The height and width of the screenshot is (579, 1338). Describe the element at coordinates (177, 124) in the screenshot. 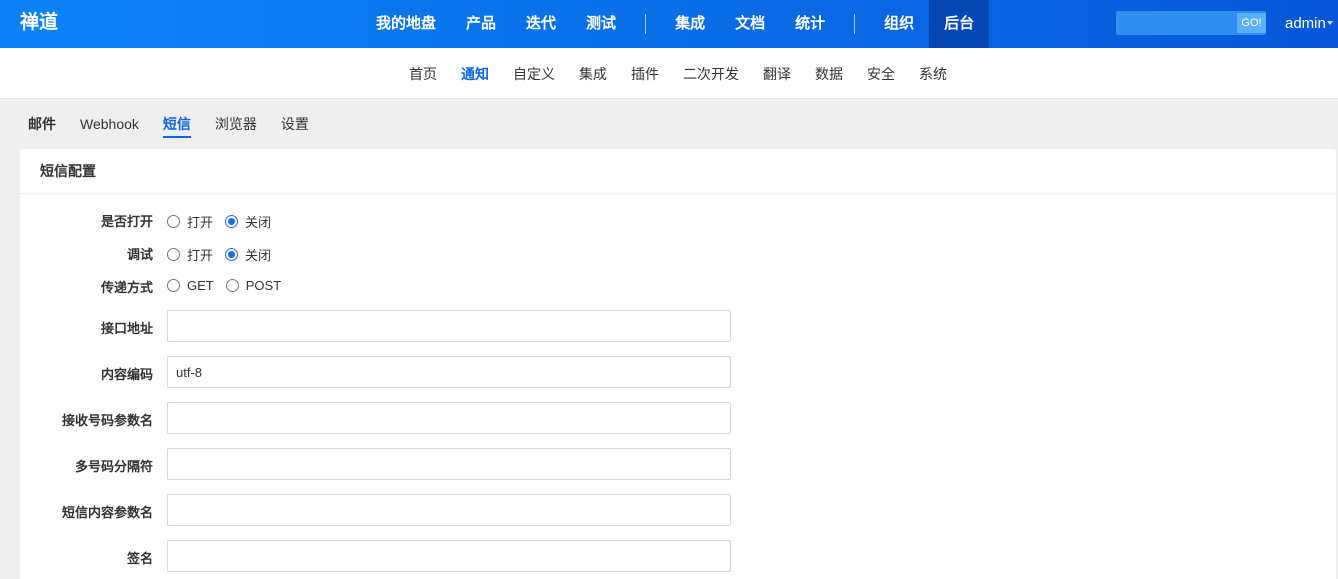

I see `tab-sms: 短信` at that location.